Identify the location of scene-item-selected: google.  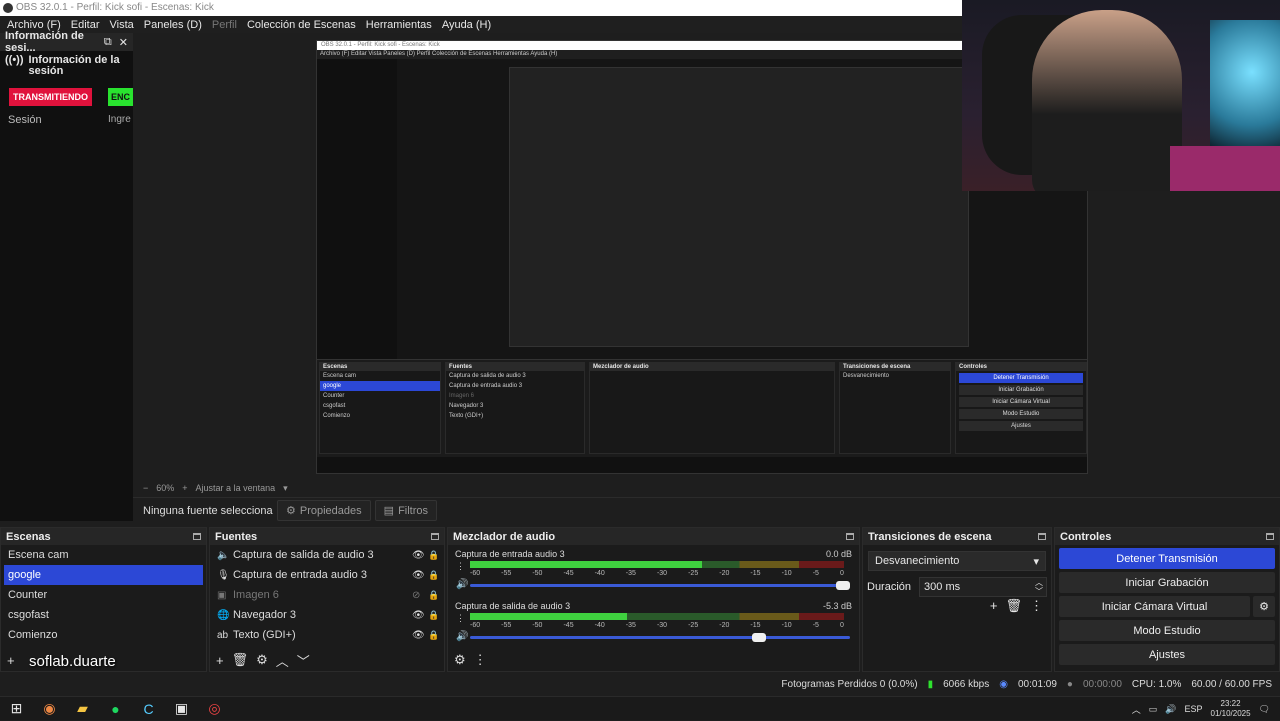
(103, 575).